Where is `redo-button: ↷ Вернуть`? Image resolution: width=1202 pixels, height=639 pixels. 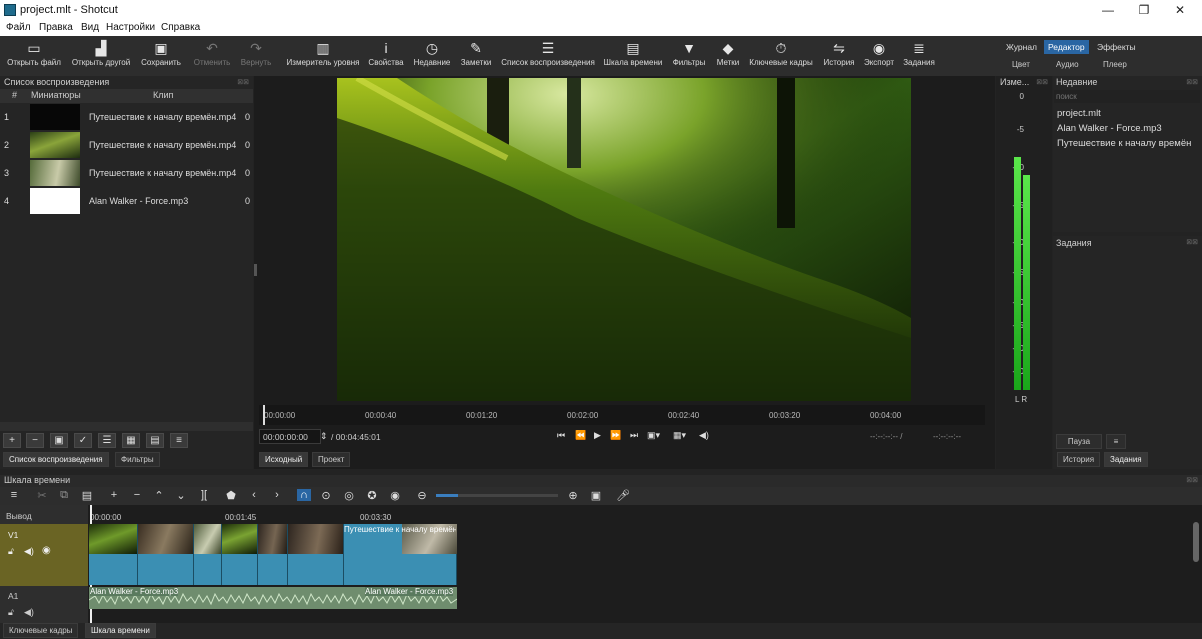
redo-button: ↷ Вернуть is located at coordinates (256, 56).